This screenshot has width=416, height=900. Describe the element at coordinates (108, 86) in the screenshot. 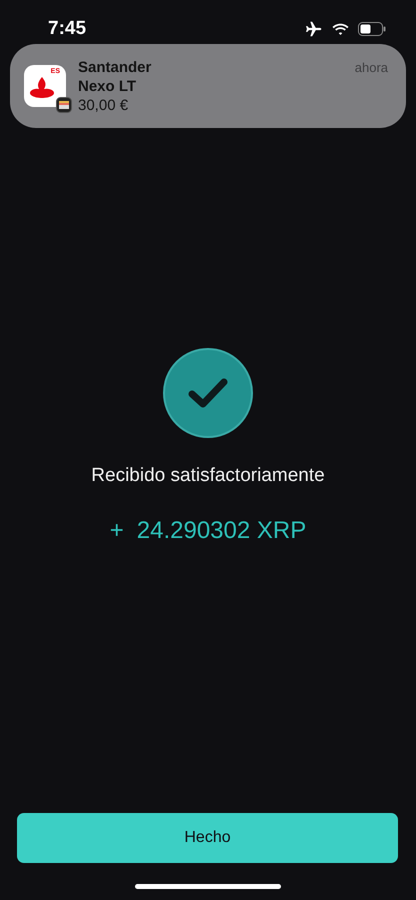

I see `notification-subtitle: Nexo LT` at that location.